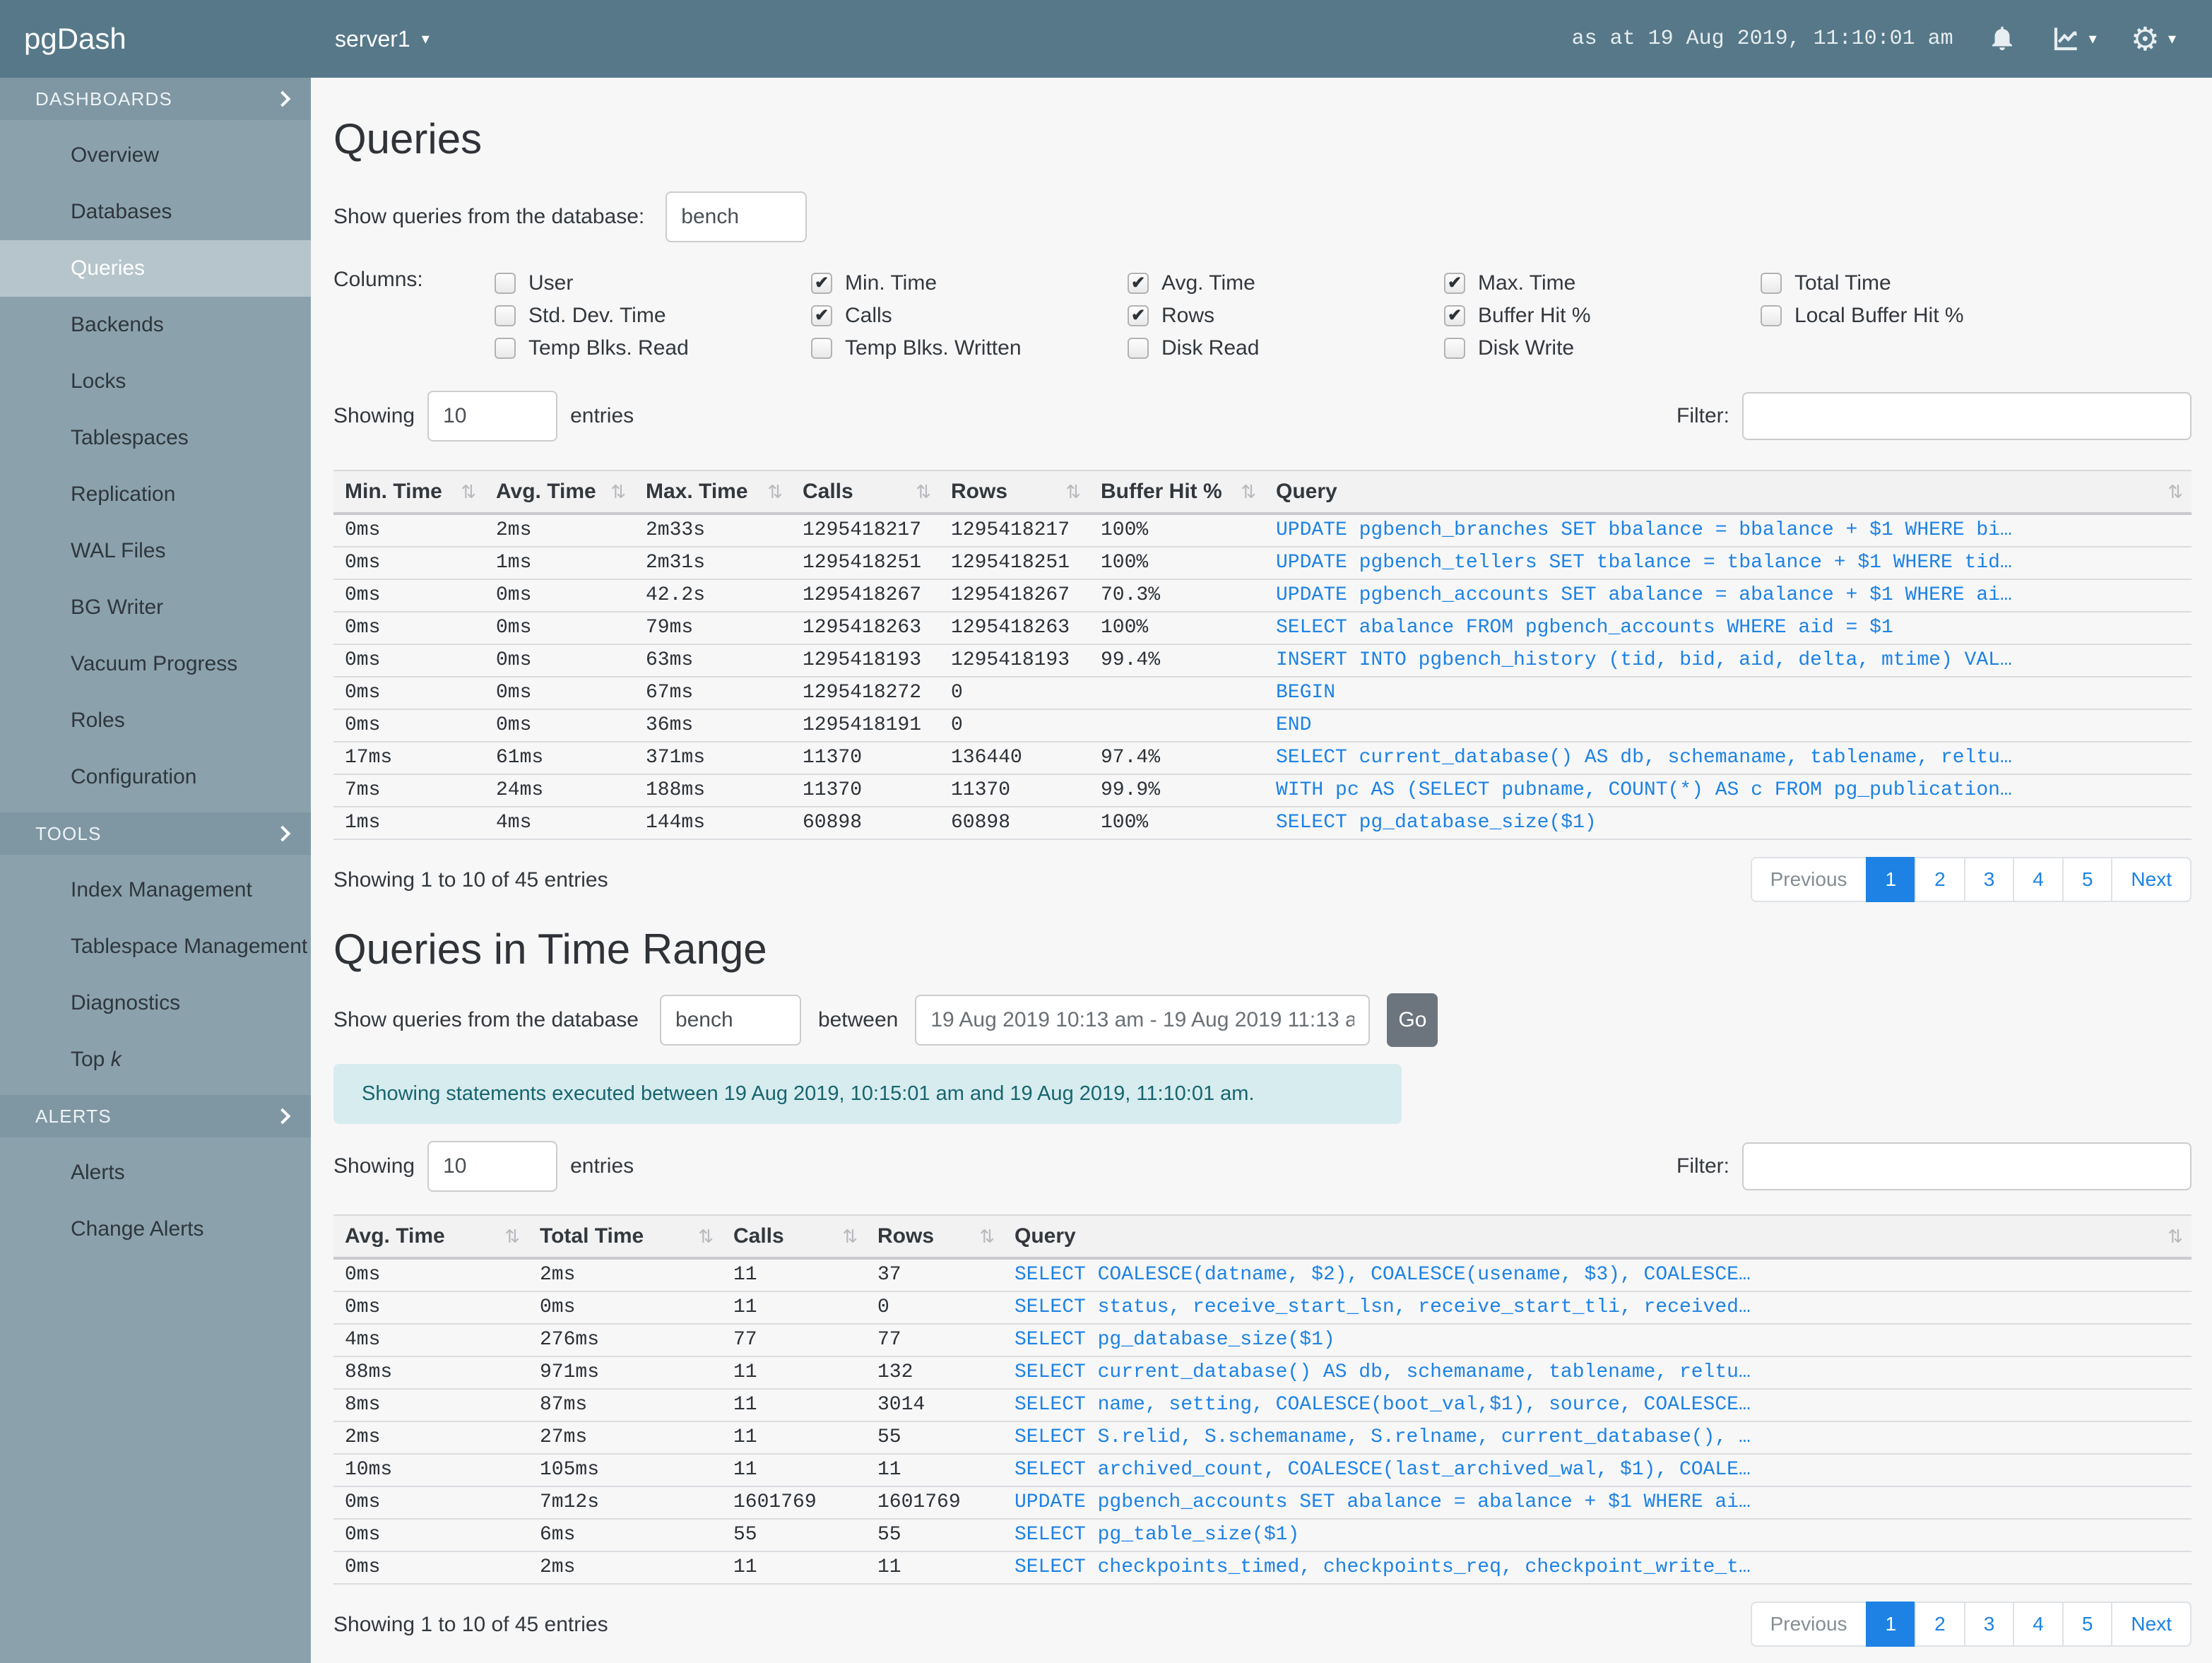  What do you see at coordinates (155, 946) in the screenshot?
I see `sidebar-item-tablespace-management: Tablespace Management` at bounding box center [155, 946].